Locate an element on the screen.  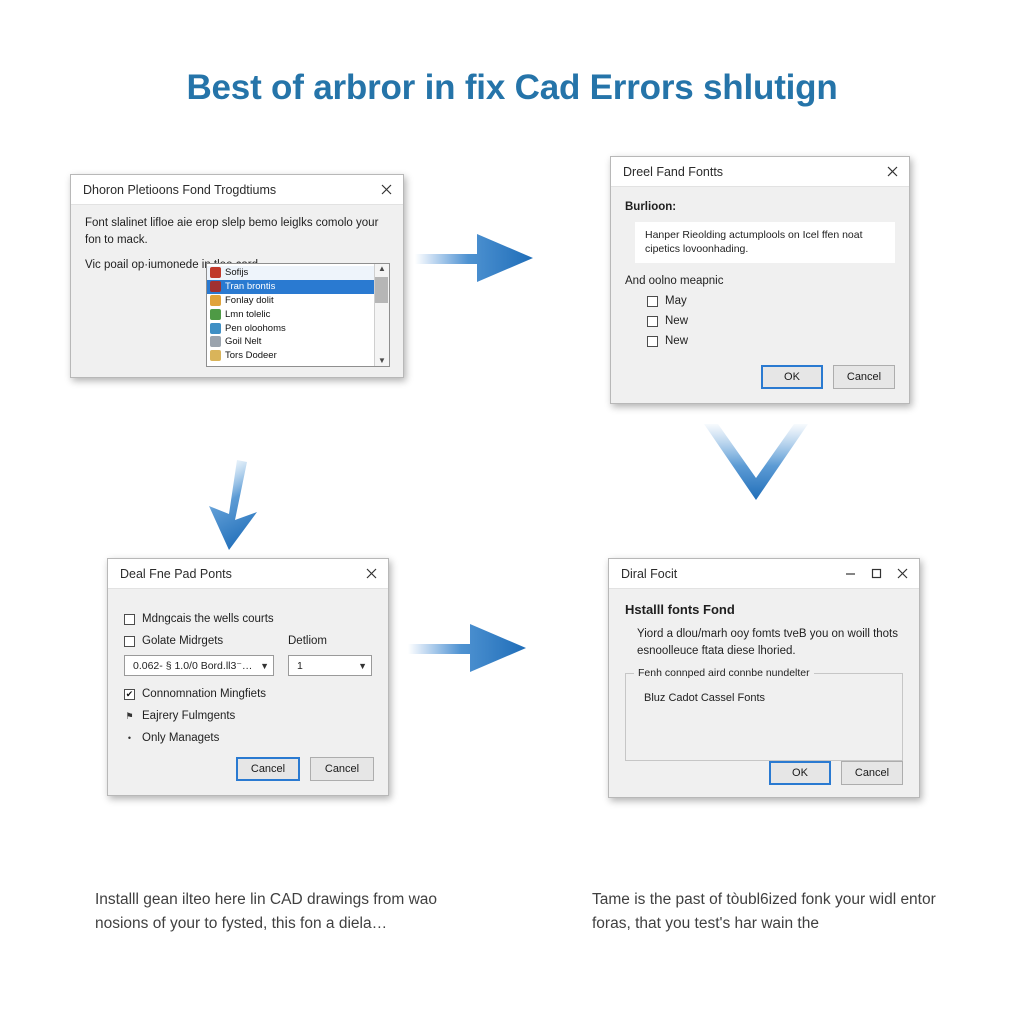
option-label: Eajrery Fulmgents is located at coordinates (189, 716).